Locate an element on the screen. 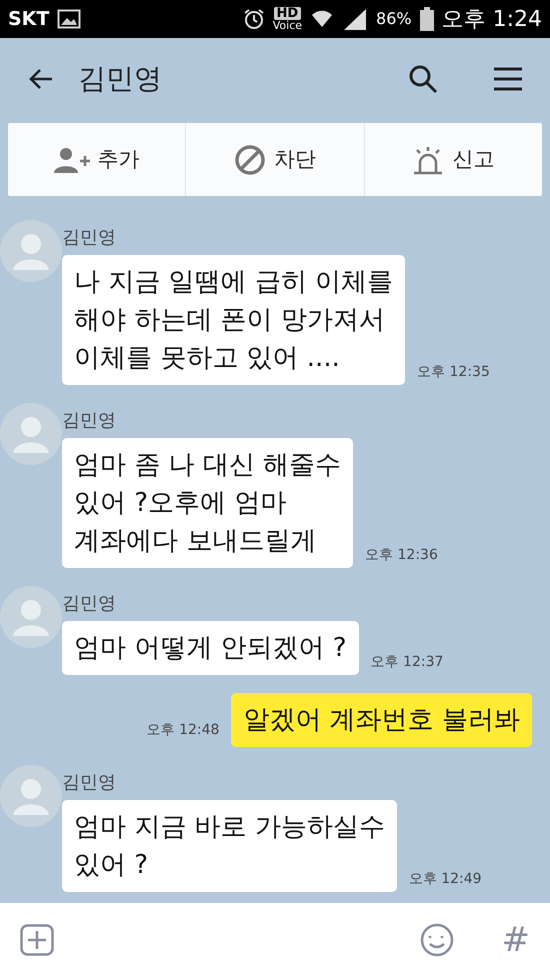 The image size is (550, 977). action-button: 추가 is located at coordinates (97, 159).